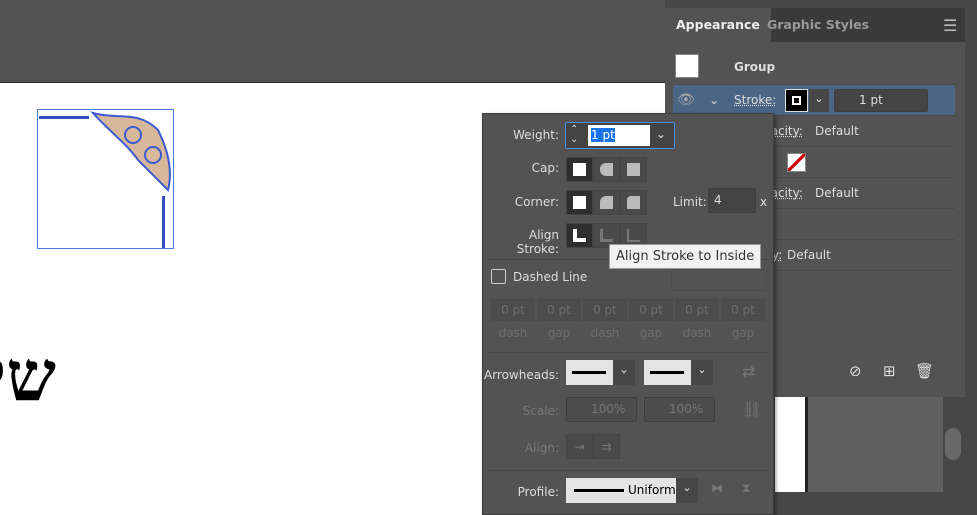 The width and height of the screenshot is (977, 515). I want to click on eye-icon: 👁, so click(686, 100).